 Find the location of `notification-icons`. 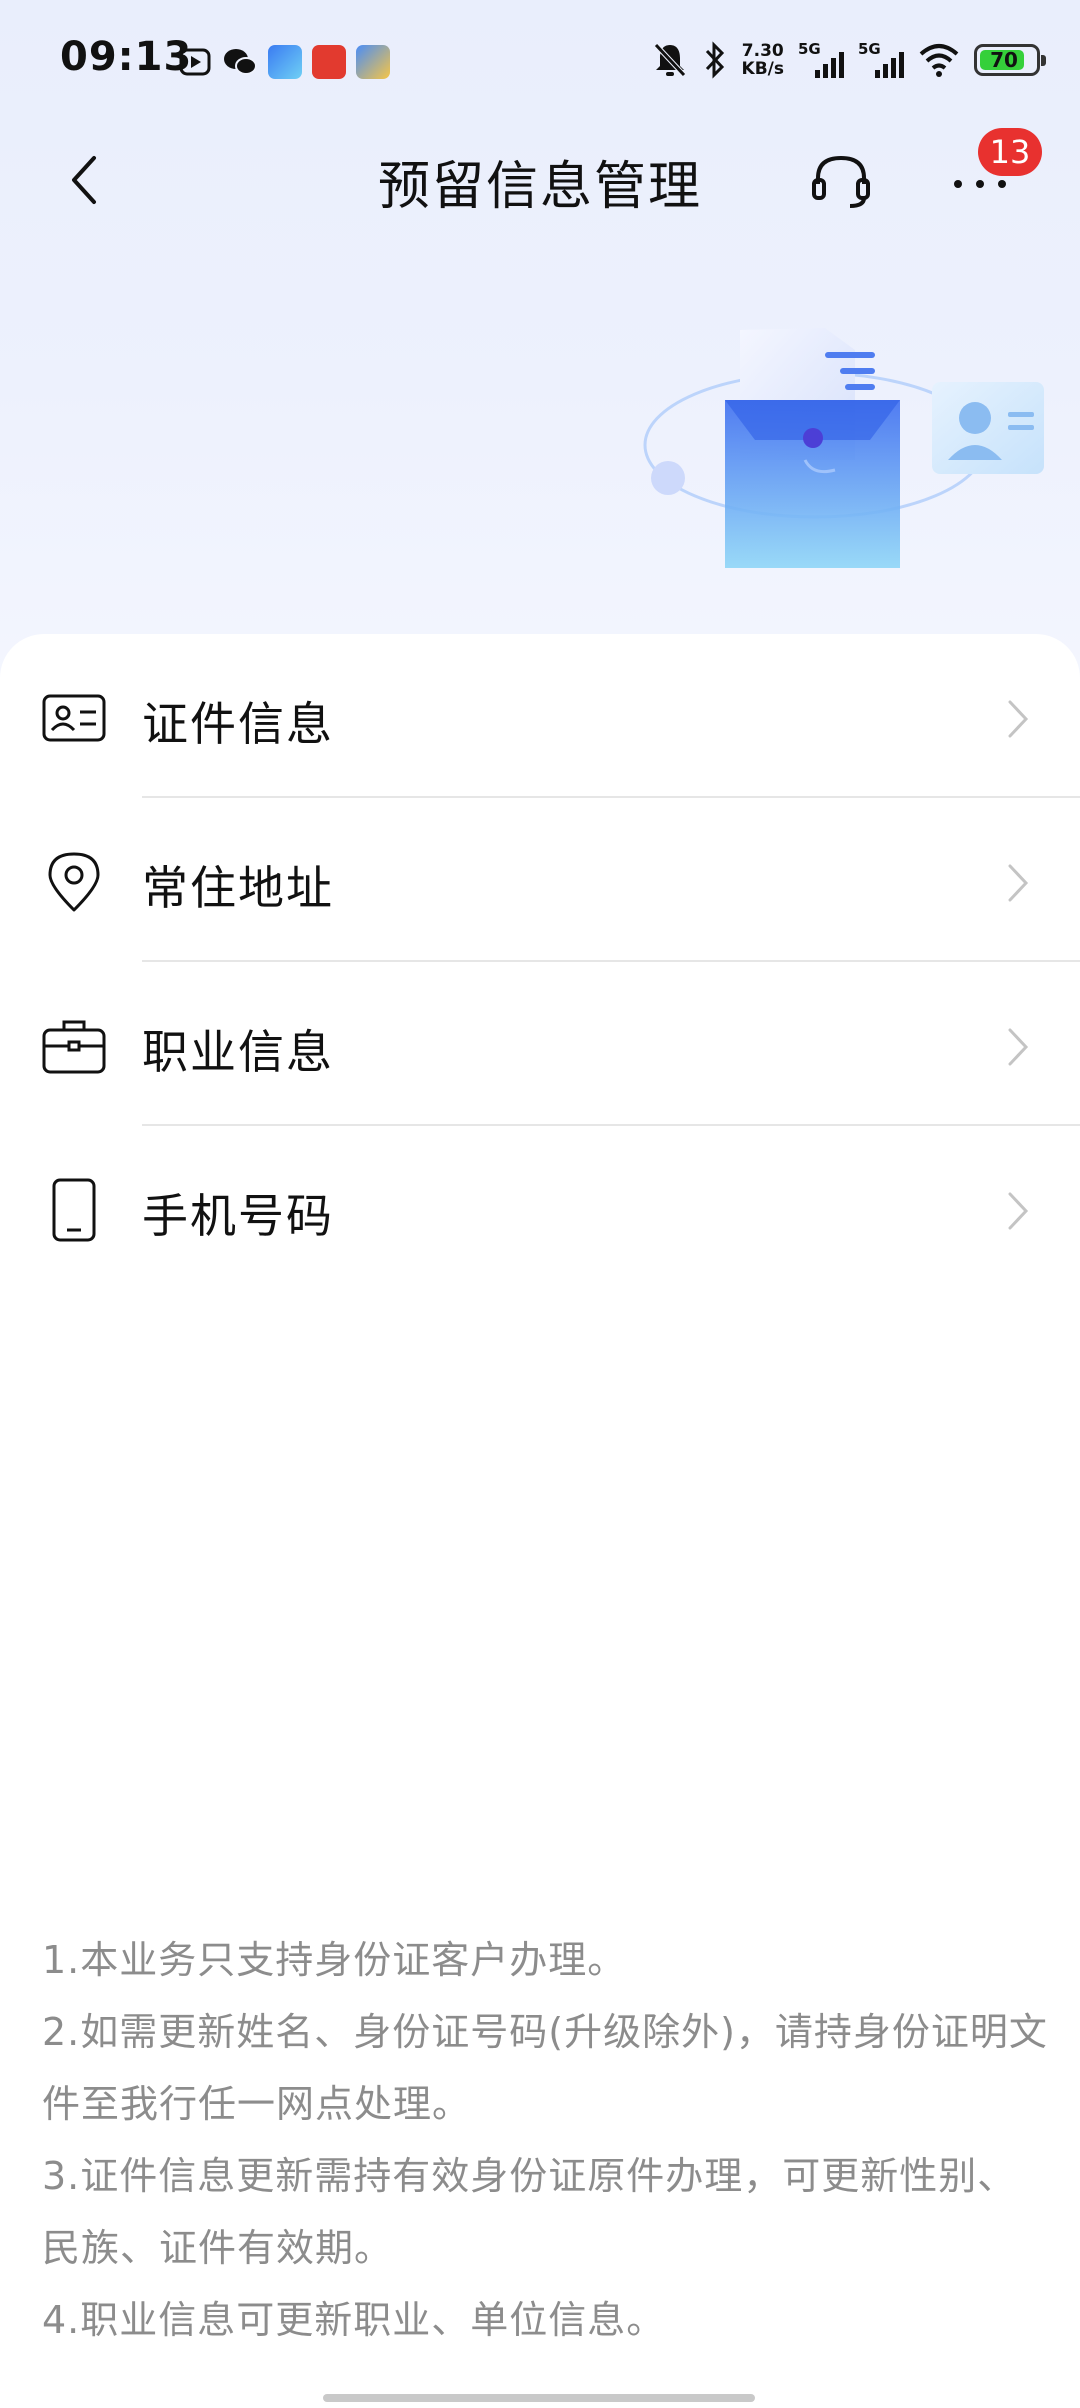

notification-icons is located at coordinates (284, 62).